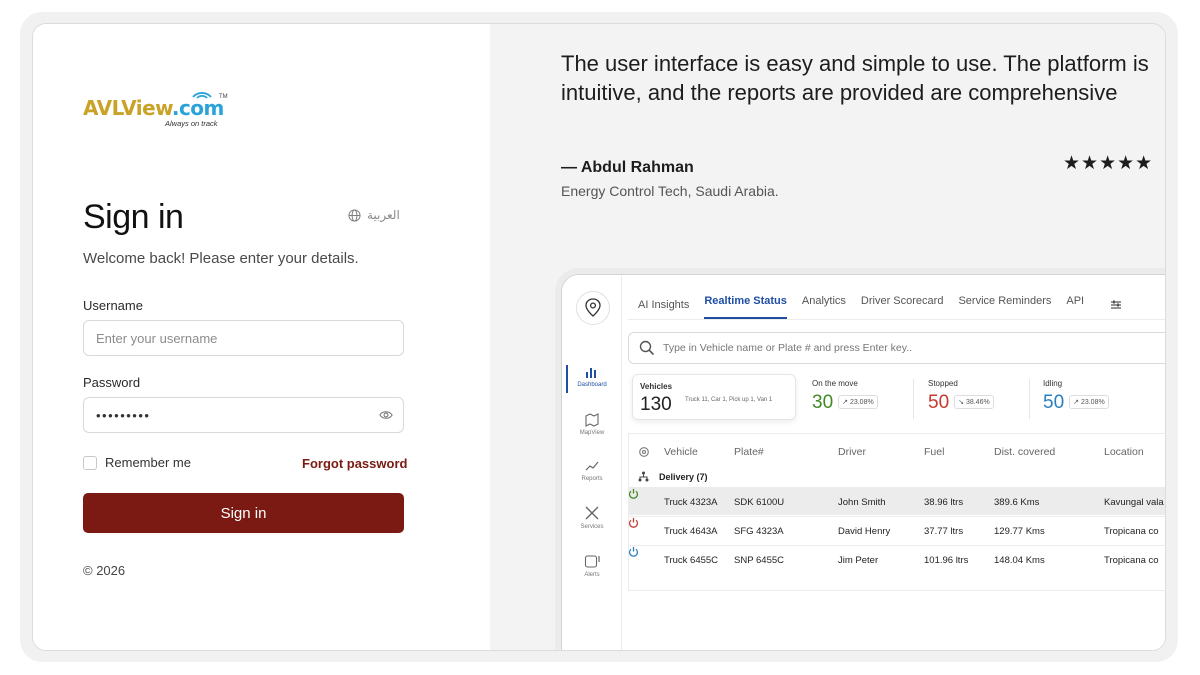 The width and height of the screenshot is (1200, 675). Describe the element at coordinates (691, 502) in the screenshot. I see `cell-vehicle: Truck 4323A` at that location.